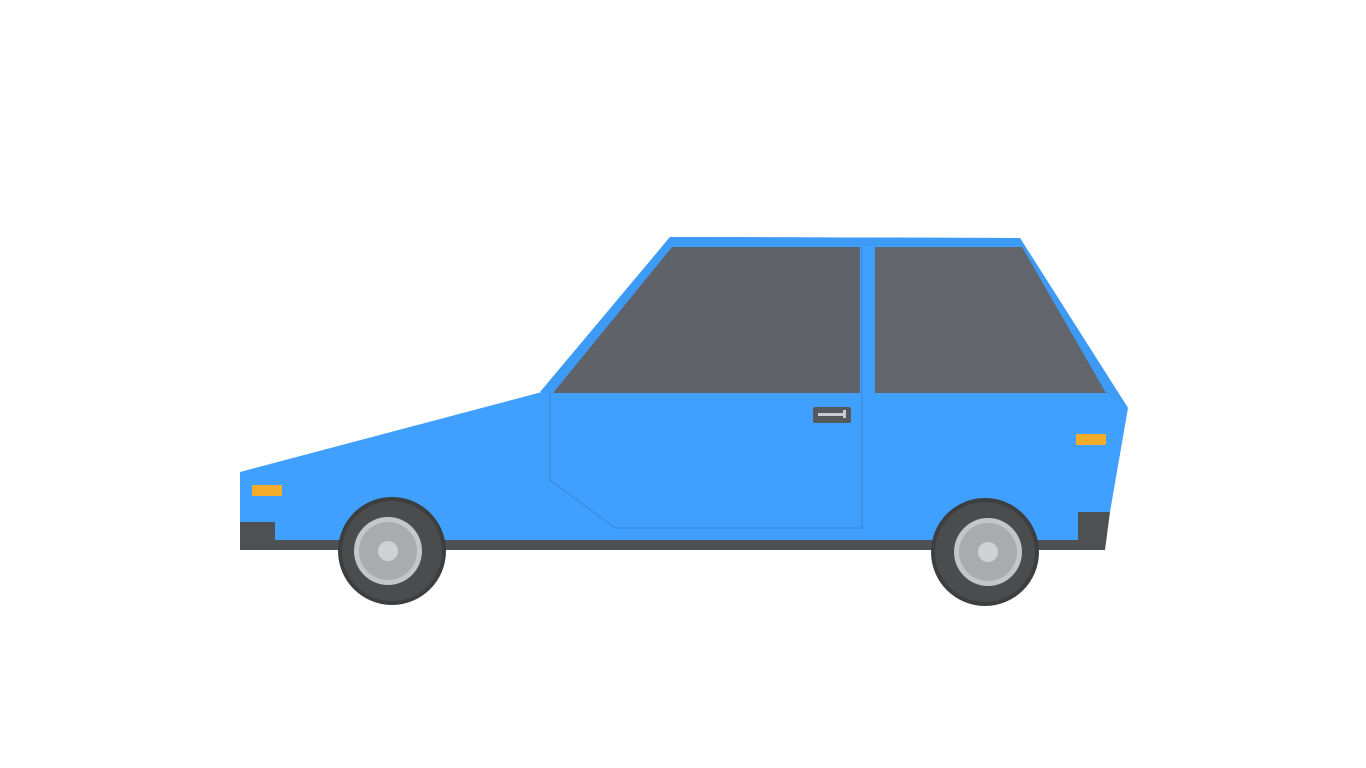 This screenshot has height=768, width=1366. What do you see at coordinates (1091, 439) in the screenshot?
I see `rear-indicator-light-icon` at bounding box center [1091, 439].